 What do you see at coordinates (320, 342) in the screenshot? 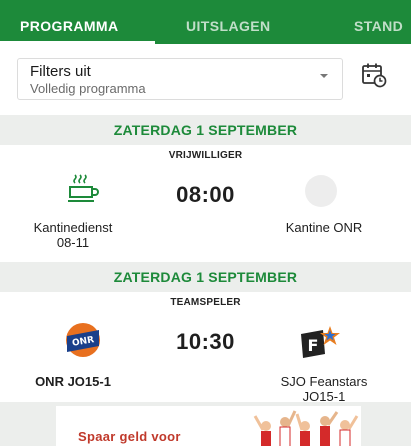
I see `feanstars-club-logo-icon: F` at bounding box center [320, 342].